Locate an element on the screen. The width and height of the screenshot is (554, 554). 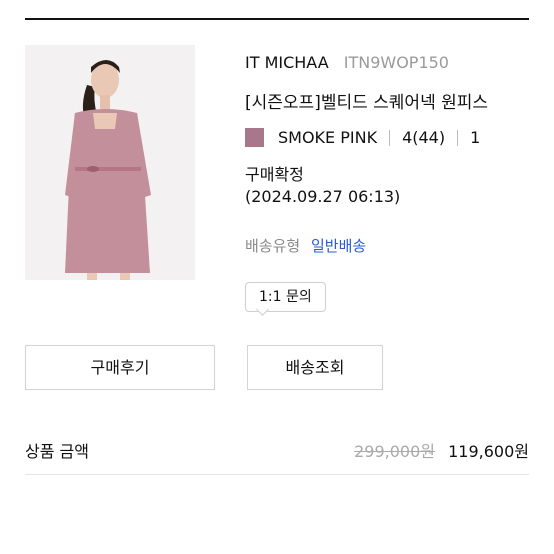
product-image is located at coordinates (110, 162).